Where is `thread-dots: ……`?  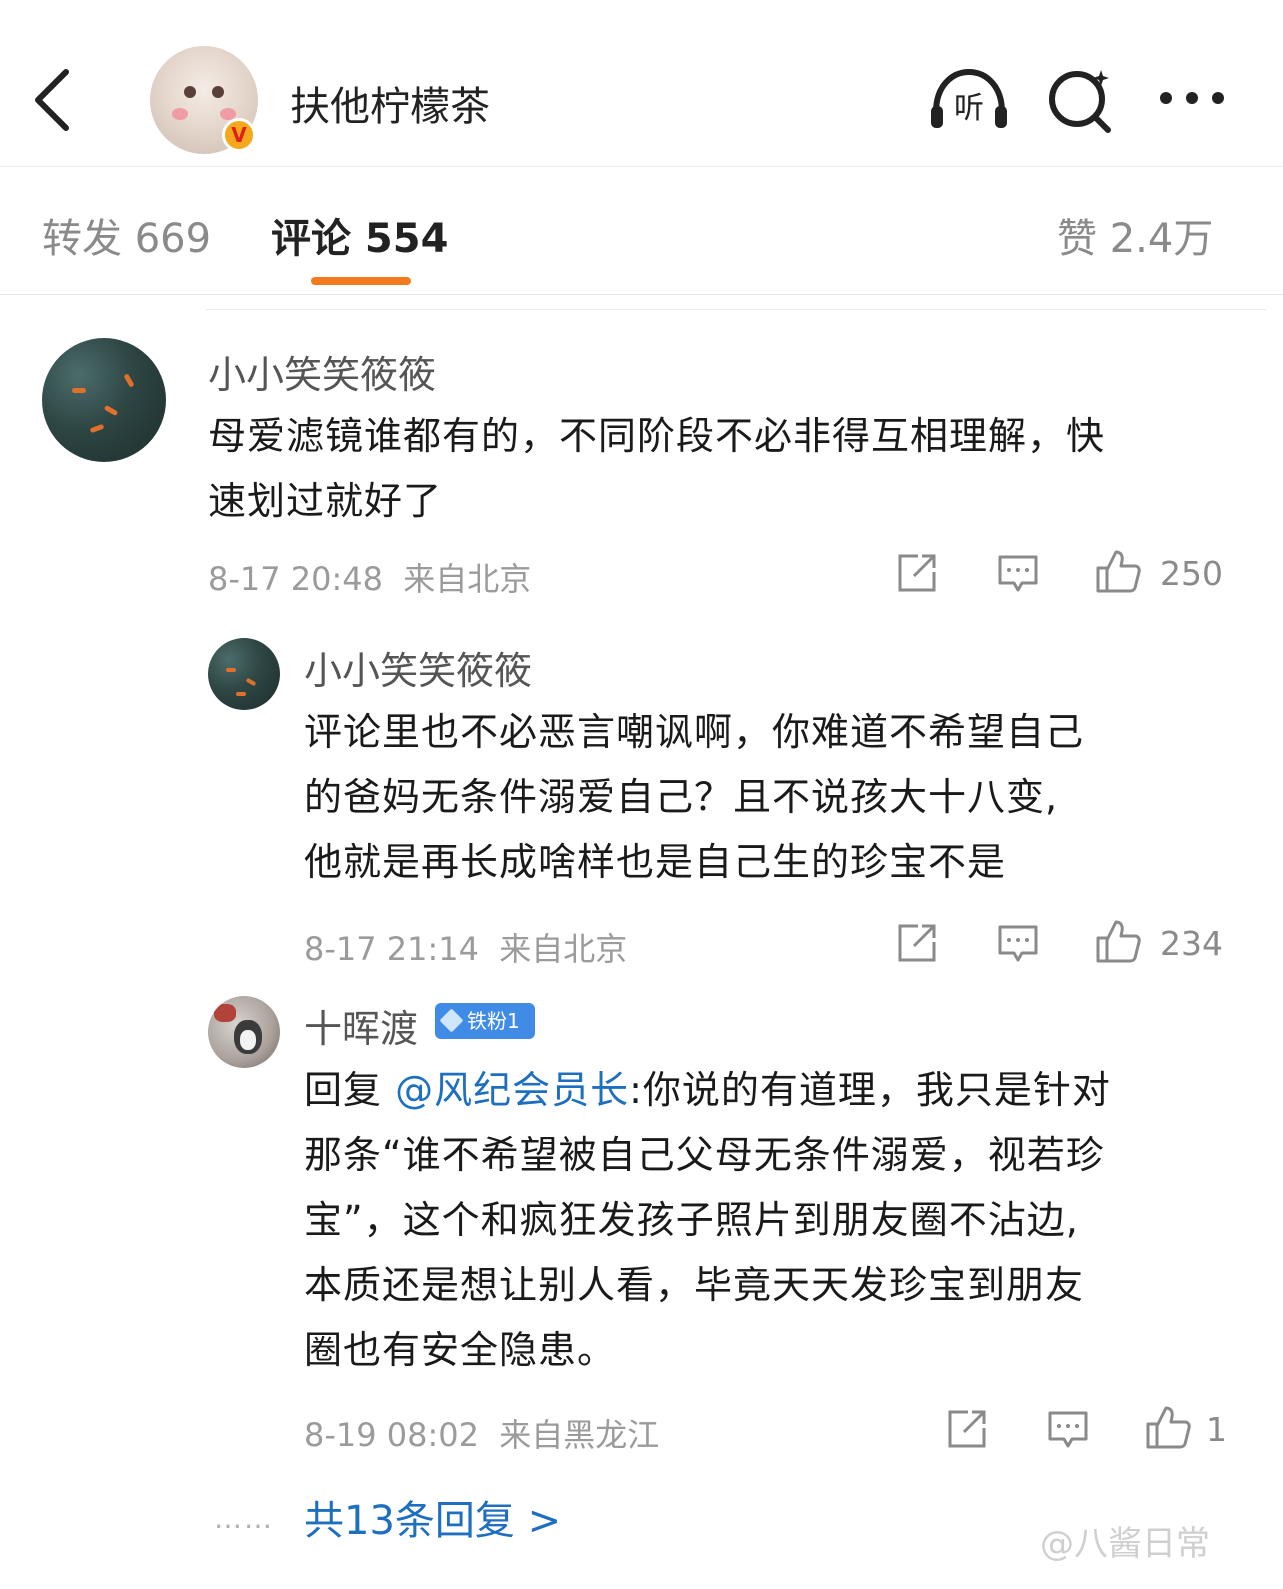
thread-dots: …… is located at coordinates (244, 1518).